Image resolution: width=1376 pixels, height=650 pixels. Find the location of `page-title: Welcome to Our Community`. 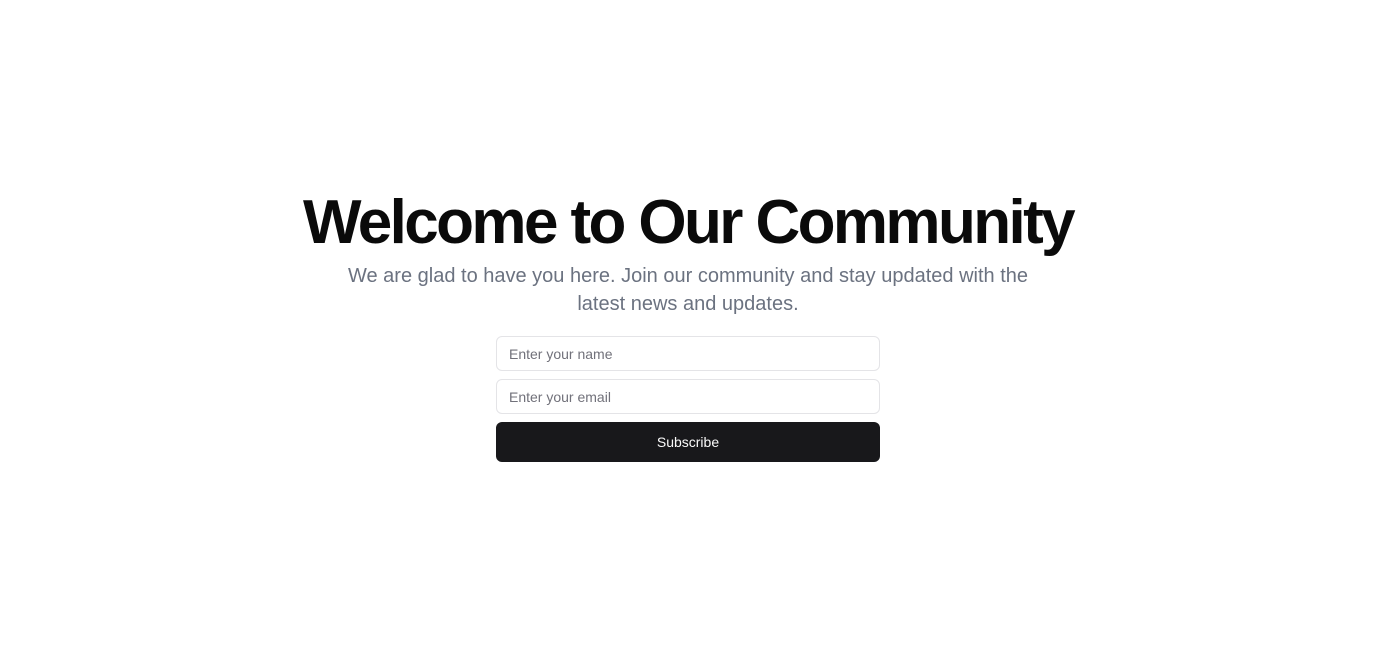

page-title: Welcome to Our Community is located at coordinates (689, 222).